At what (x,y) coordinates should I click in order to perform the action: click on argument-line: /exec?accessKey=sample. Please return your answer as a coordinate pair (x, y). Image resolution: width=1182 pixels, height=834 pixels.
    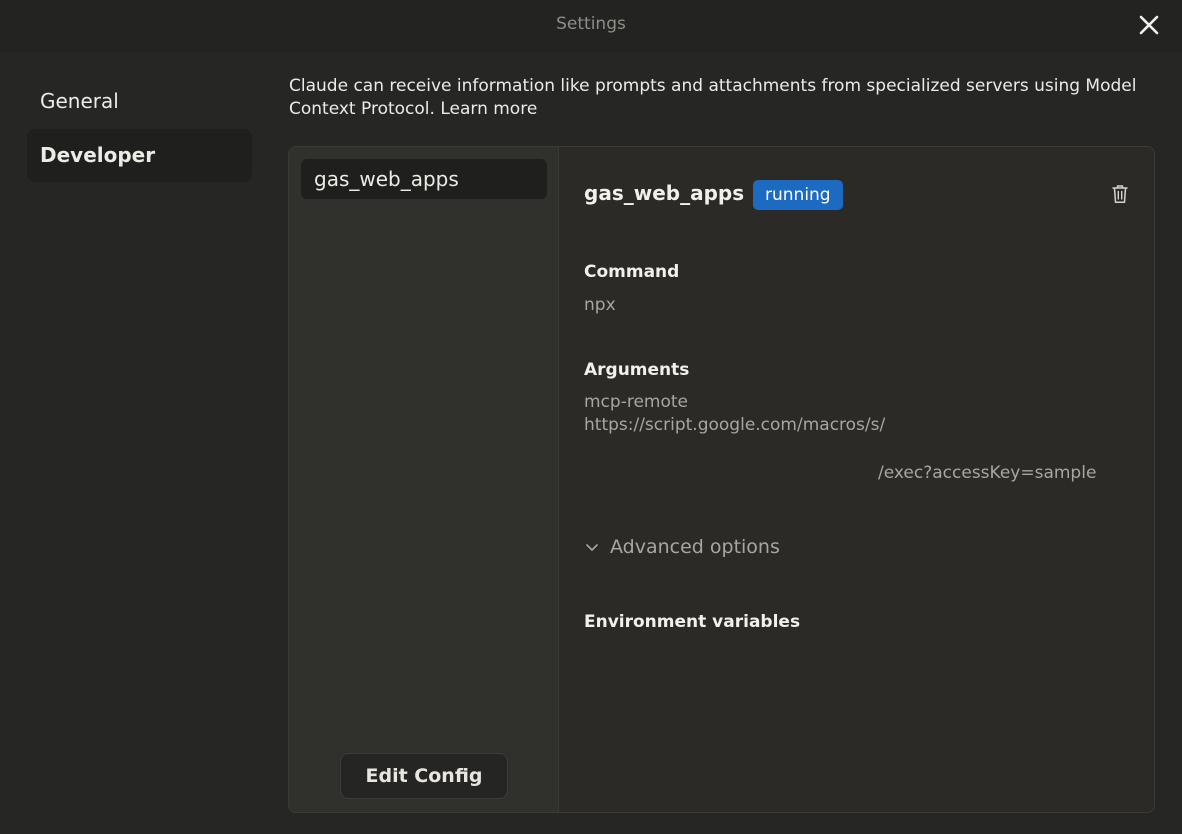
    Looking at the image, I should click on (987, 473).